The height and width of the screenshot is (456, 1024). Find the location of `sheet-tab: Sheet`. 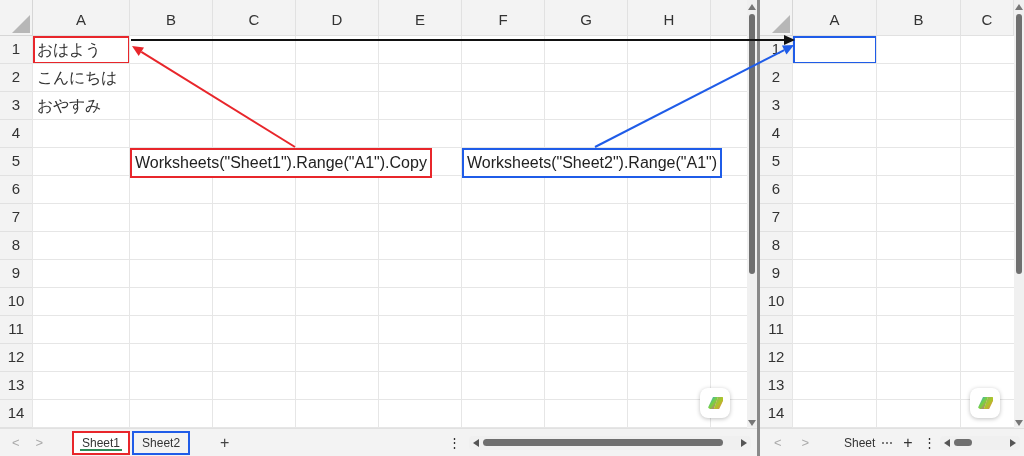

sheet-tab: Sheet is located at coordinates (860, 442).